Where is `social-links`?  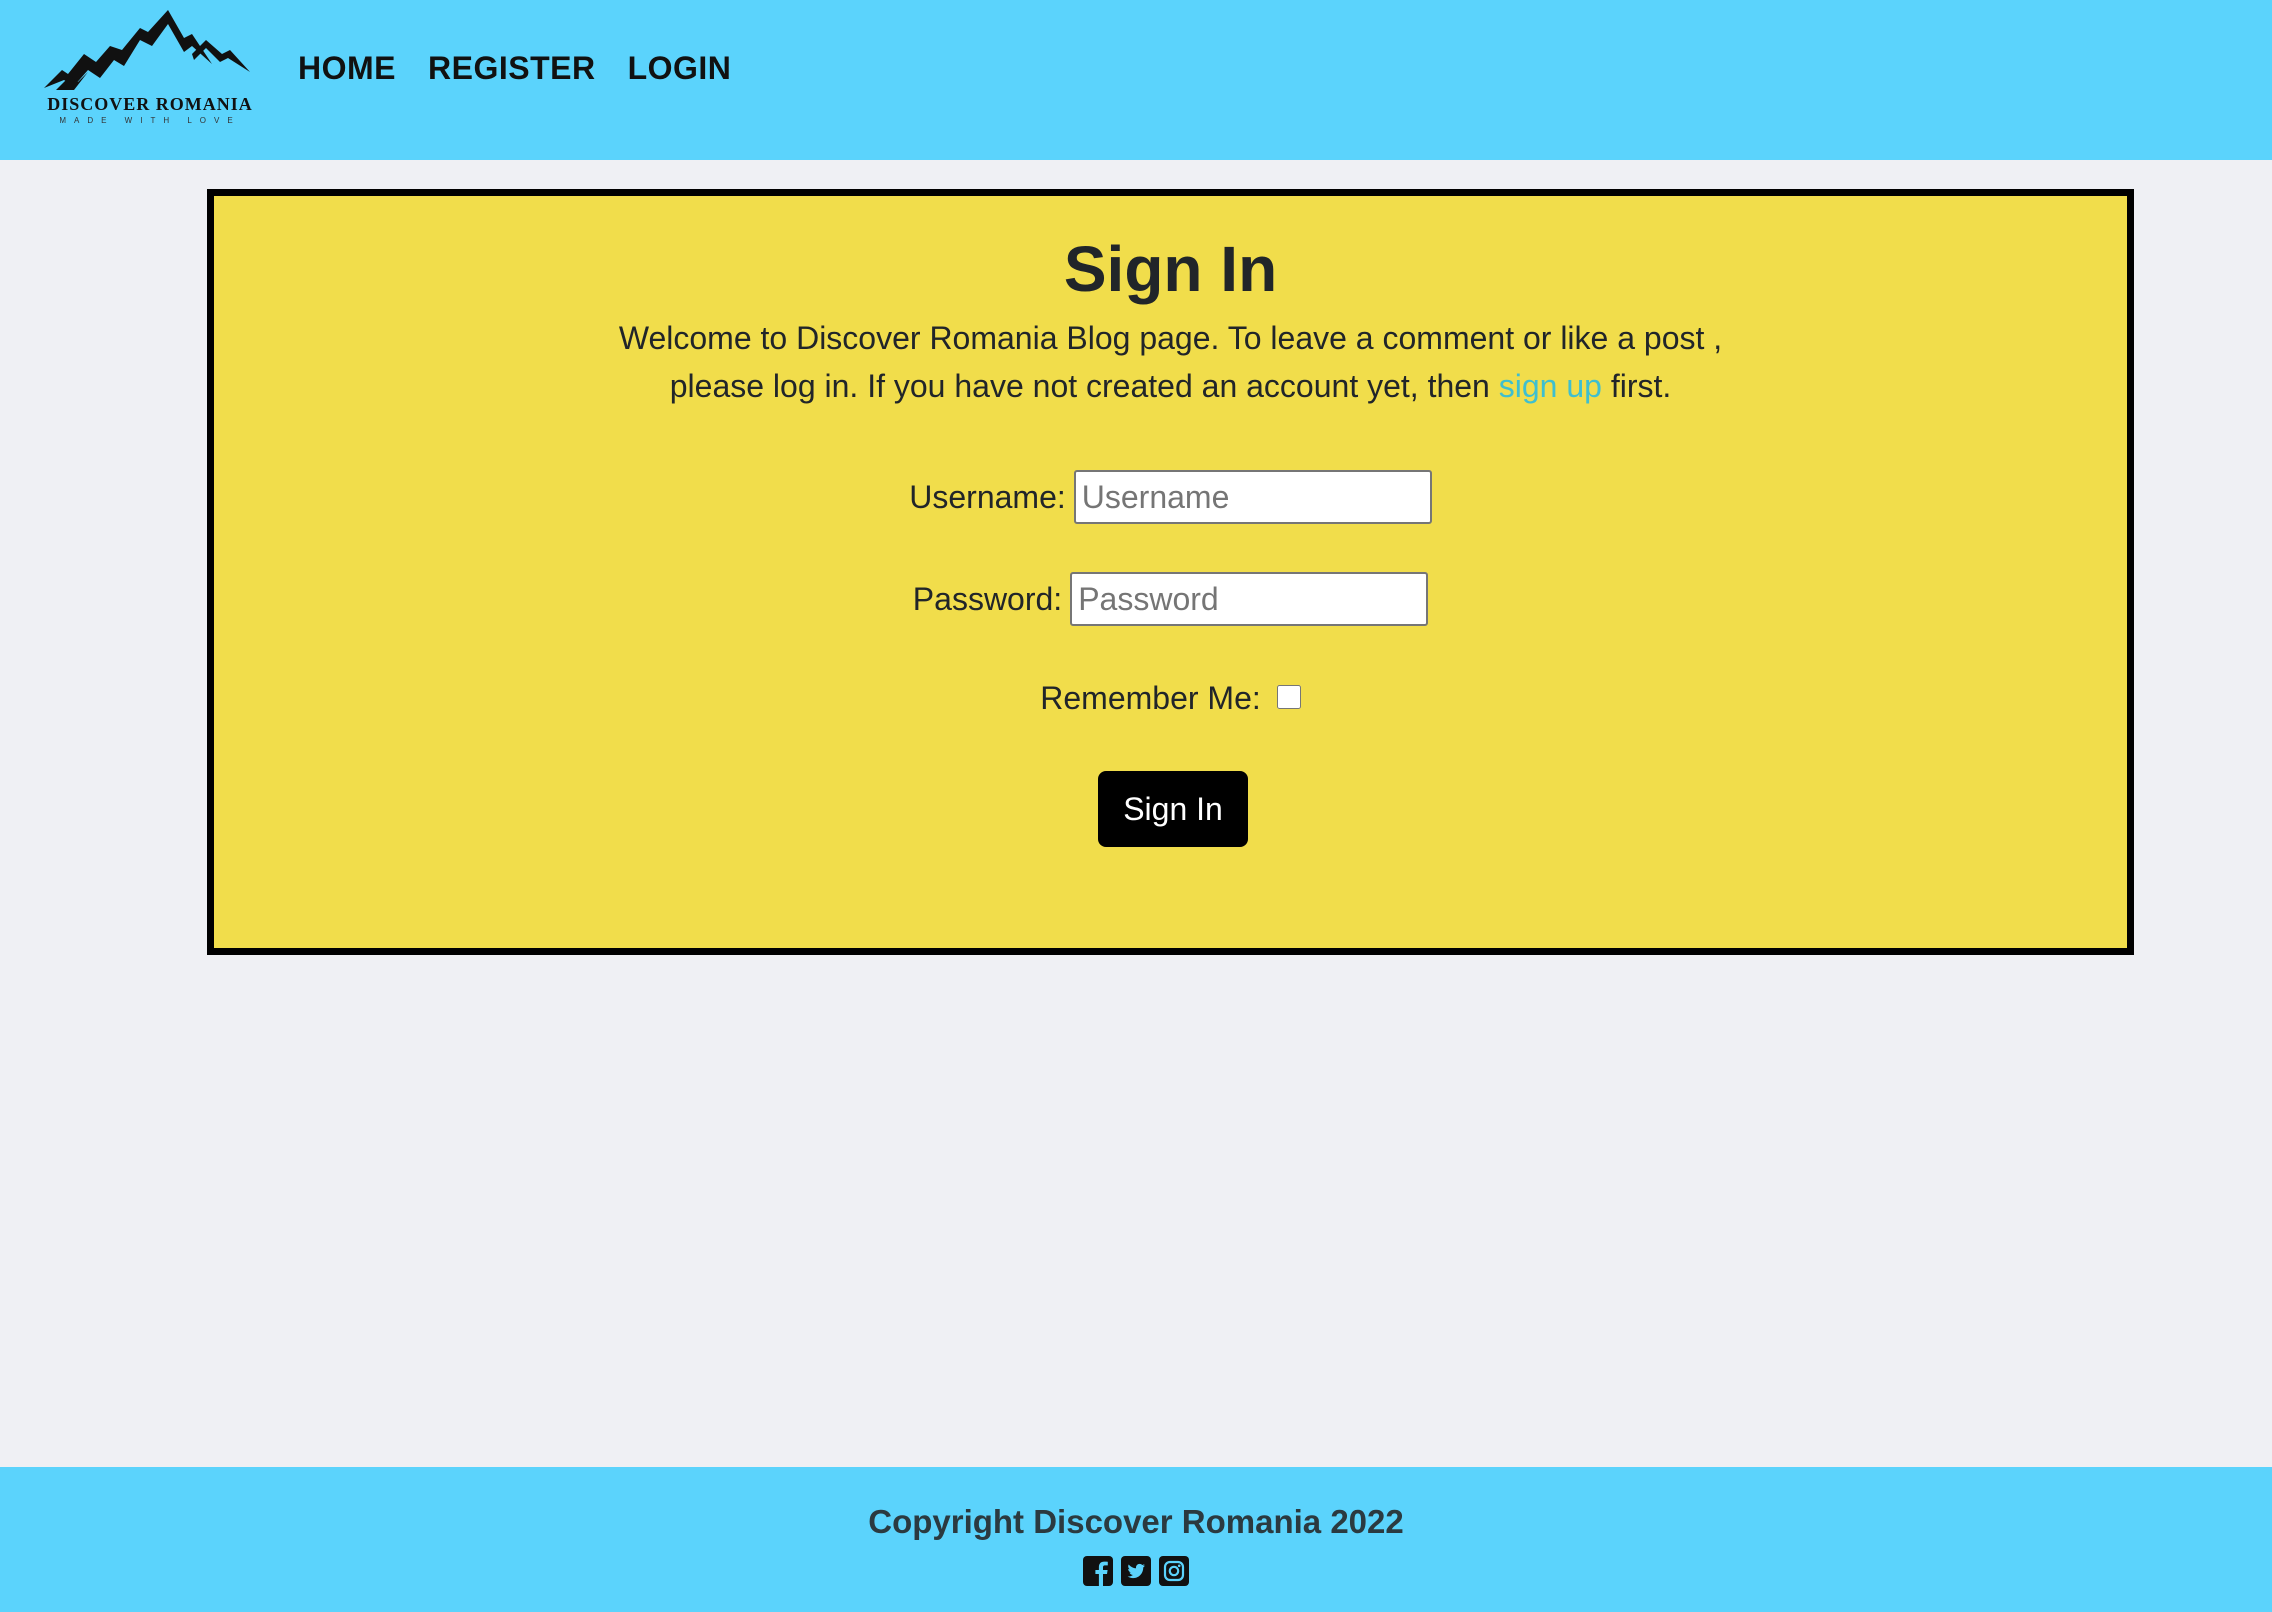
social-links is located at coordinates (1136, 1571).